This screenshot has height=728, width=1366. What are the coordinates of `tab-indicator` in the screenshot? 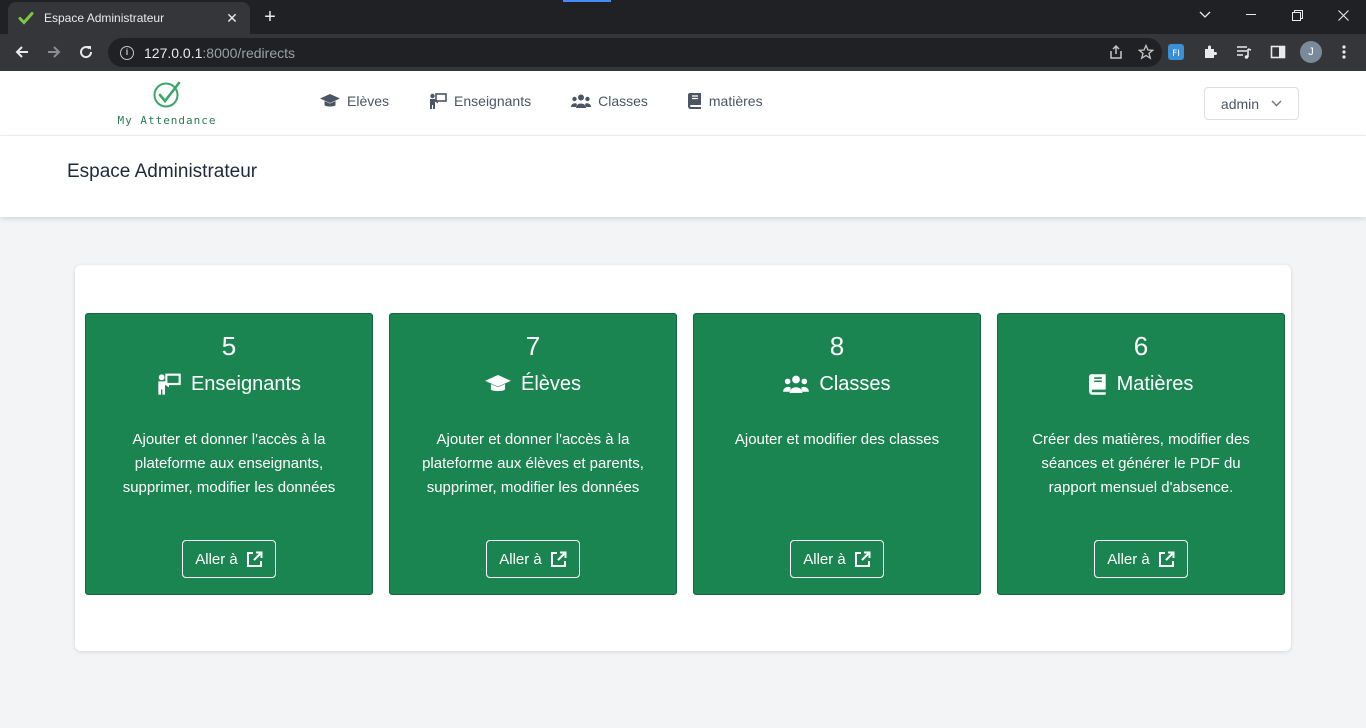 It's located at (587, 1).